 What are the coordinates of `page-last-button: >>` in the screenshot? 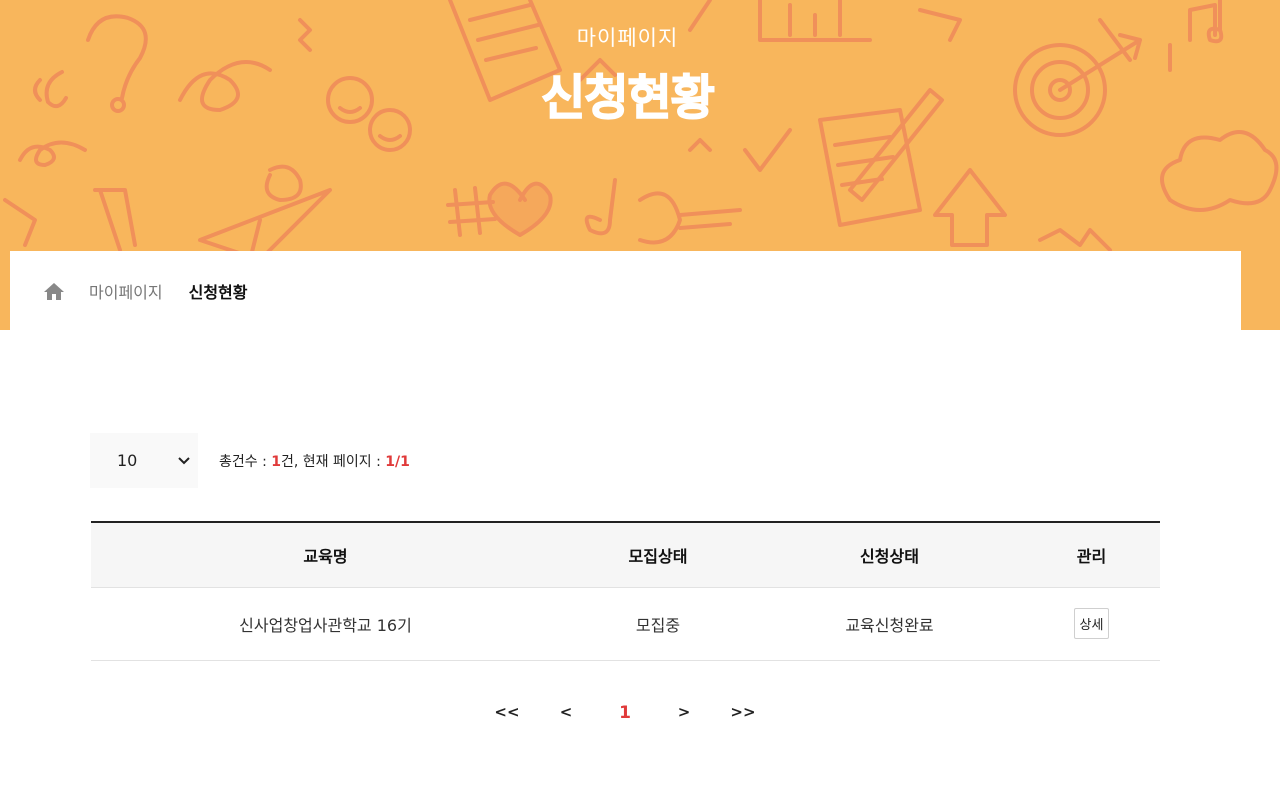 It's located at (743, 713).